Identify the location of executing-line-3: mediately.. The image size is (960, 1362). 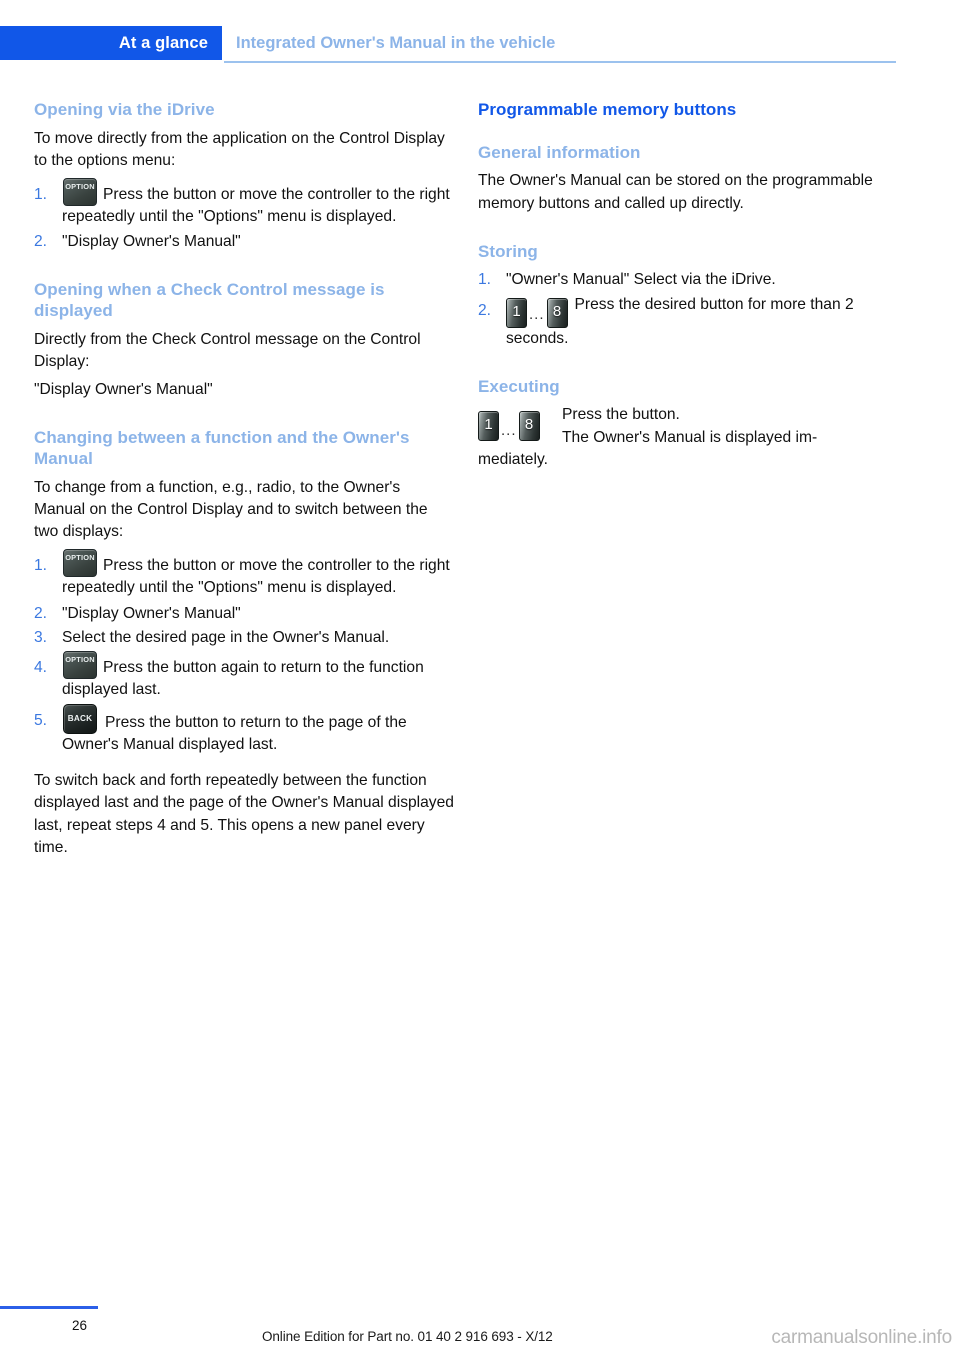
(513, 459).